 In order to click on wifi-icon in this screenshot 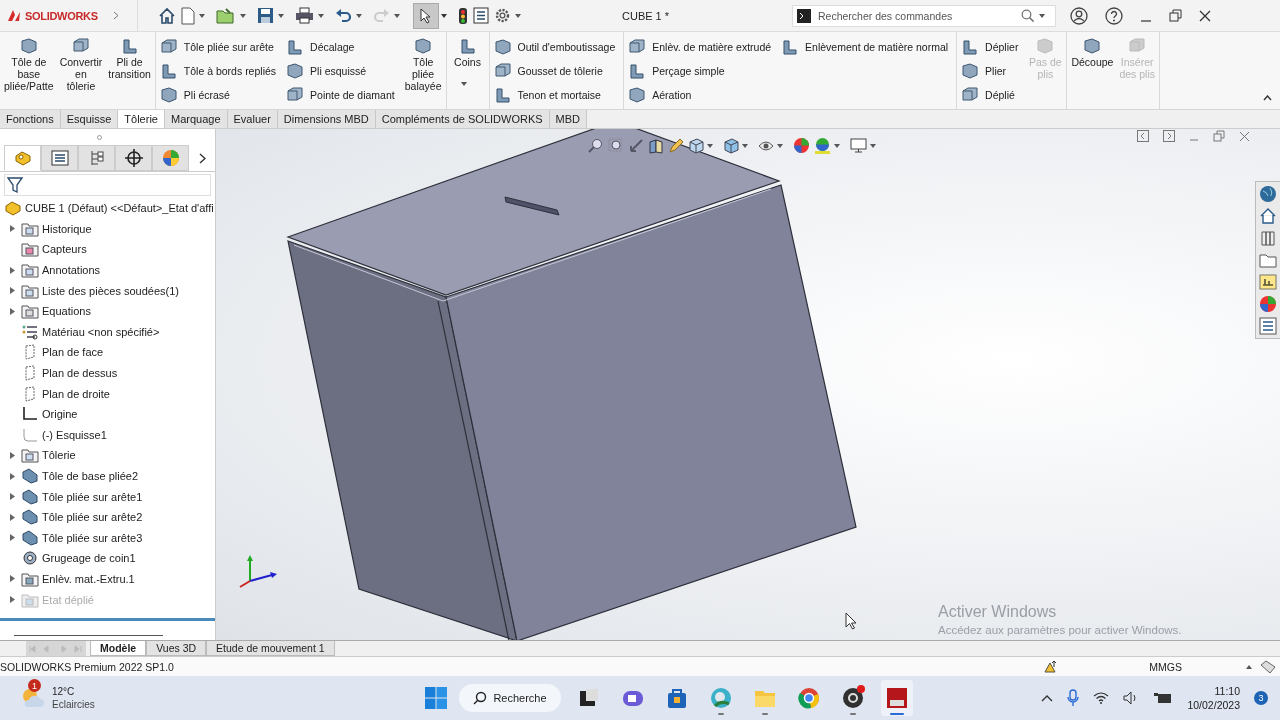, I will do `click(1101, 698)`.